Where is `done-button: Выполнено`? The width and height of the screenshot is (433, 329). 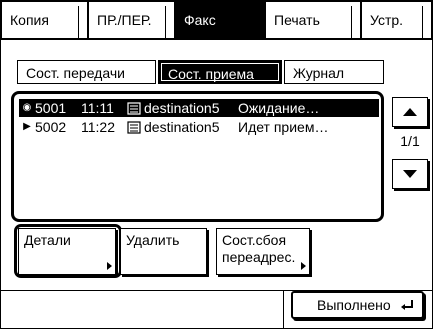
done-button: Выполнено is located at coordinates (357, 305).